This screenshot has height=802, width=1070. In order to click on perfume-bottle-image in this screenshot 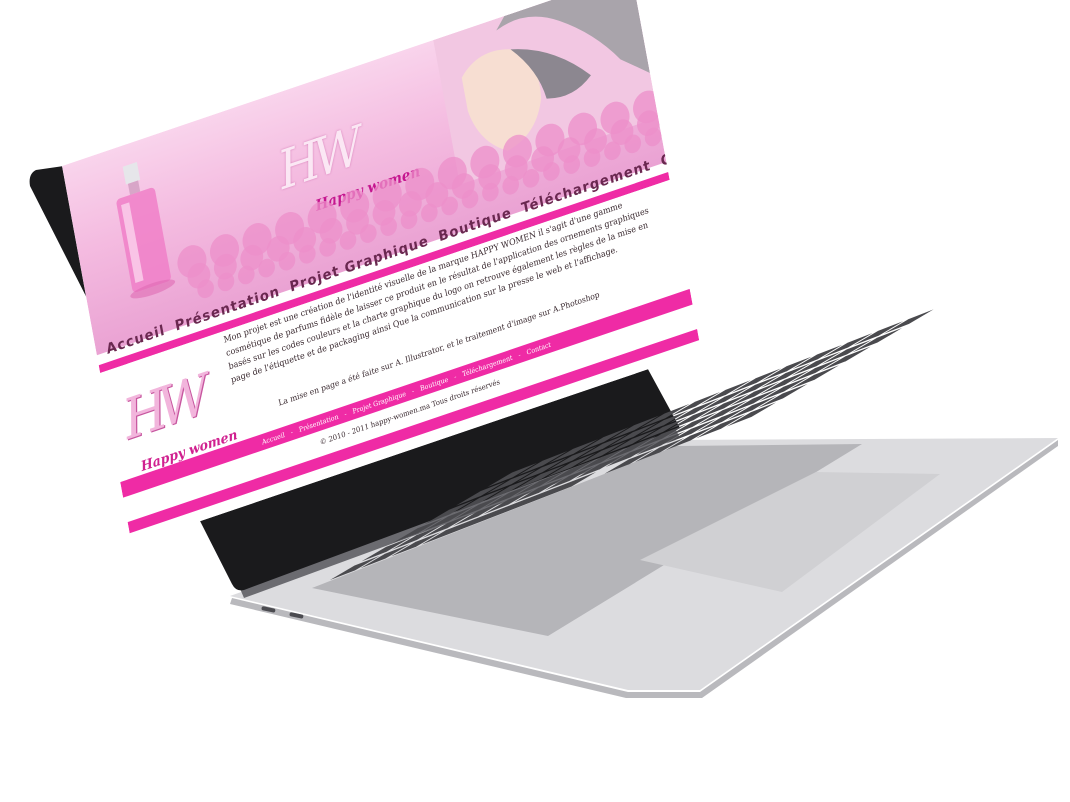, I will do `click(146, 230)`.